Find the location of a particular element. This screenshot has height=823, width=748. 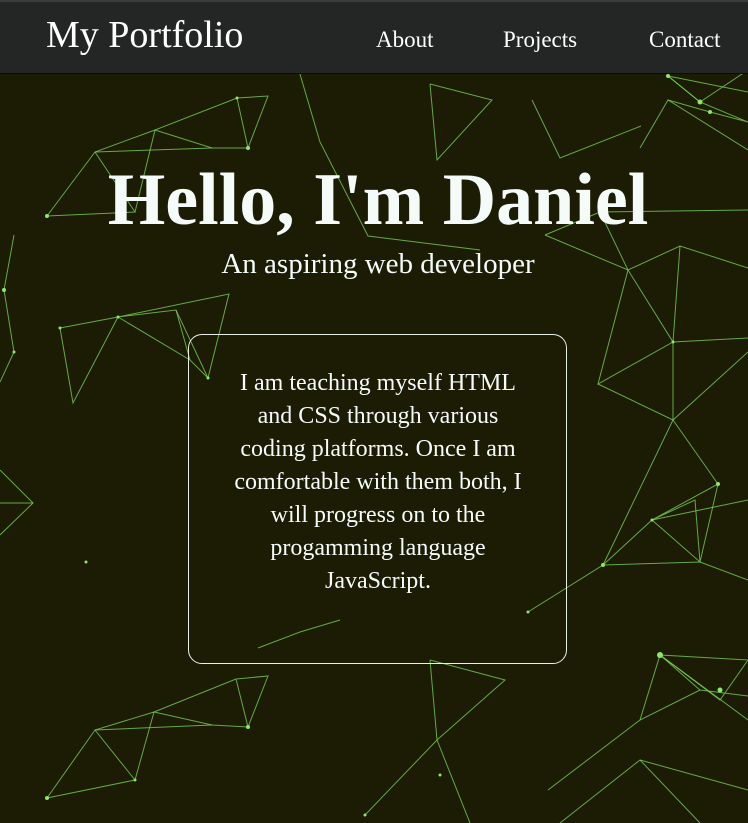

nav-link-contact: Contact is located at coordinates (685, 39).